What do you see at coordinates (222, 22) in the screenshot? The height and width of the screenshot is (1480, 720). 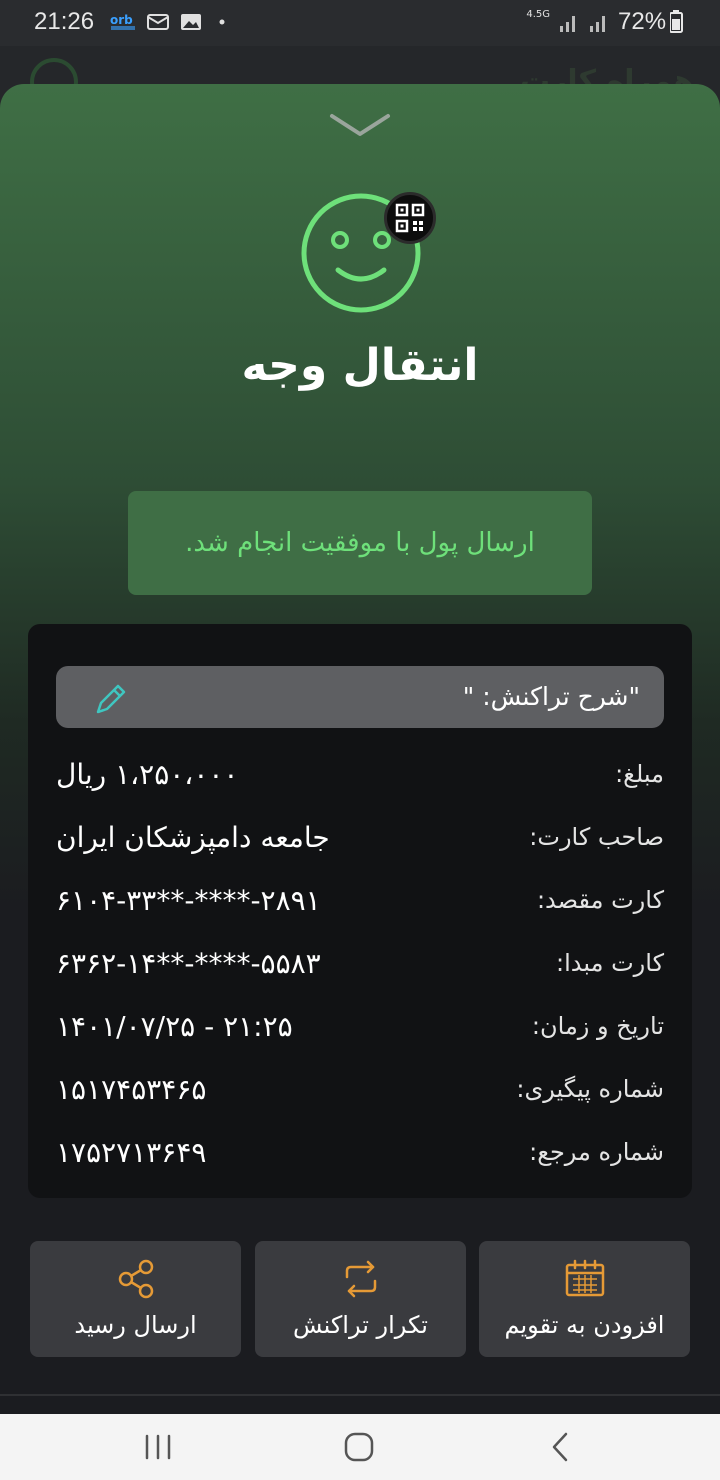 I see `dot-icon` at bounding box center [222, 22].